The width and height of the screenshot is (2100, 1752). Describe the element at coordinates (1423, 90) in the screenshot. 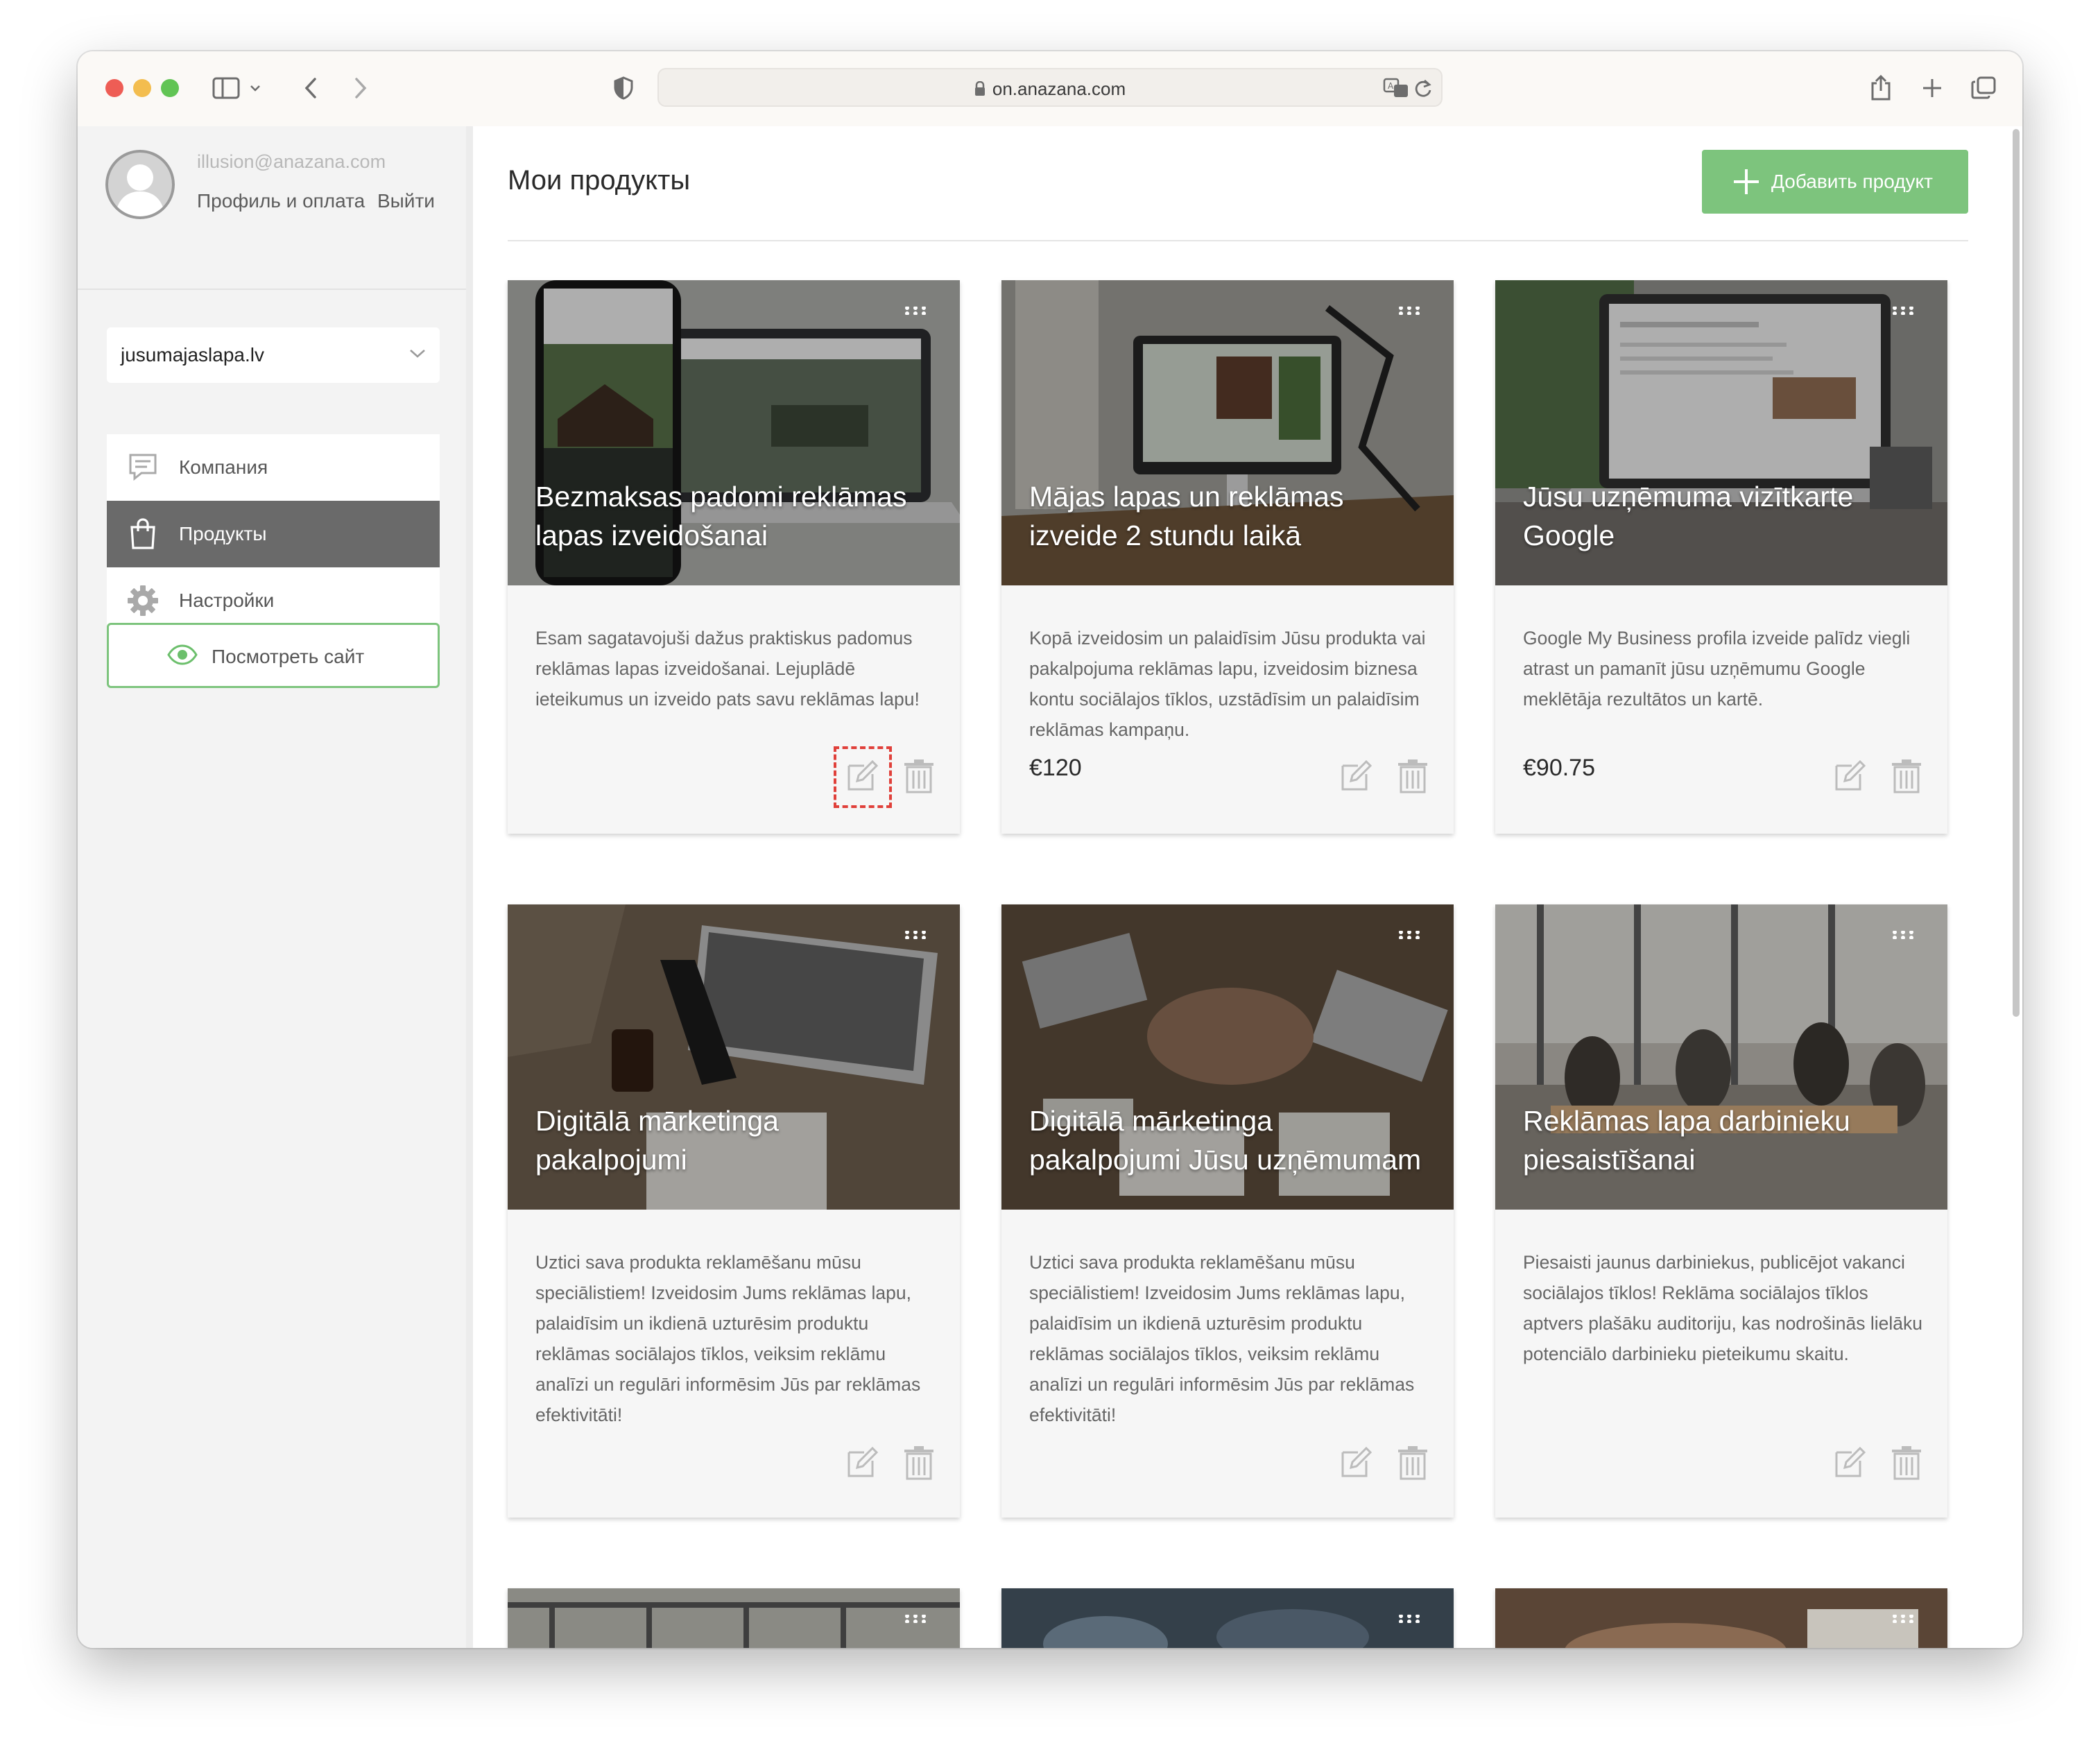

I see `reload-icon` at that location.